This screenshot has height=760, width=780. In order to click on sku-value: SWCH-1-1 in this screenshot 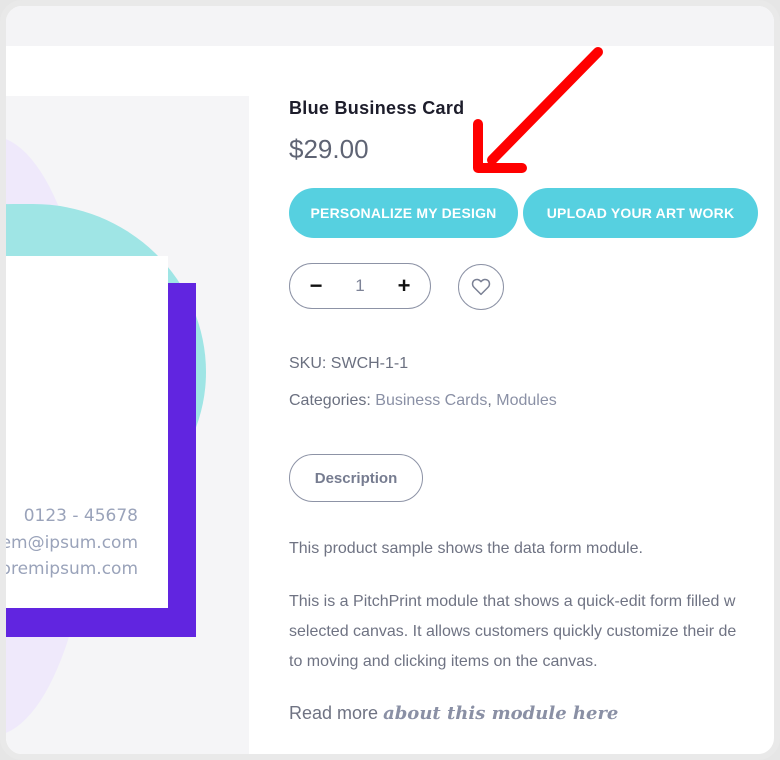, I will do `click(369, 363)`.